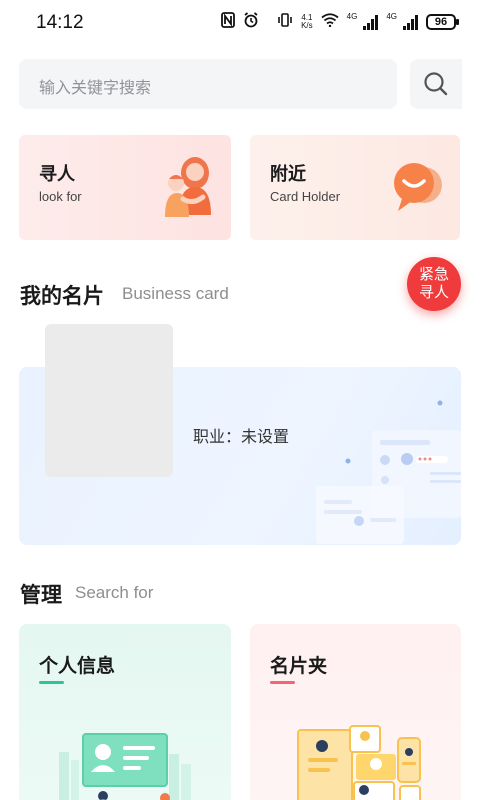 The width and height of the screenshot is (480, 800). I want to click on status-bar: 14:12 4.1 K/s 4G 4G 96, so click(240, 23).